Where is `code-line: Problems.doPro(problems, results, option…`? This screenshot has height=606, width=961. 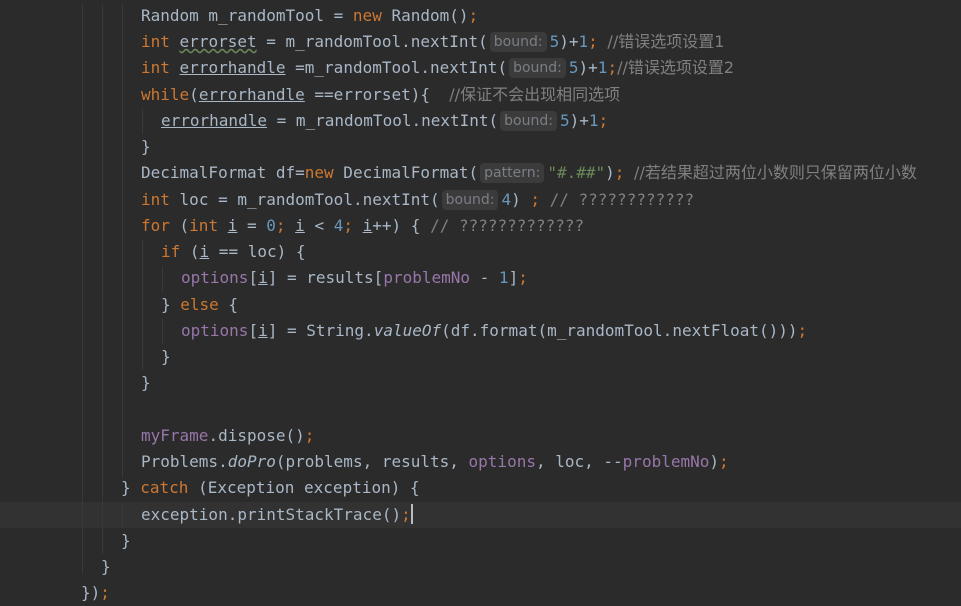
code-line: Problems.doPro(problems, results, option… is located at coordinates (435, 462).